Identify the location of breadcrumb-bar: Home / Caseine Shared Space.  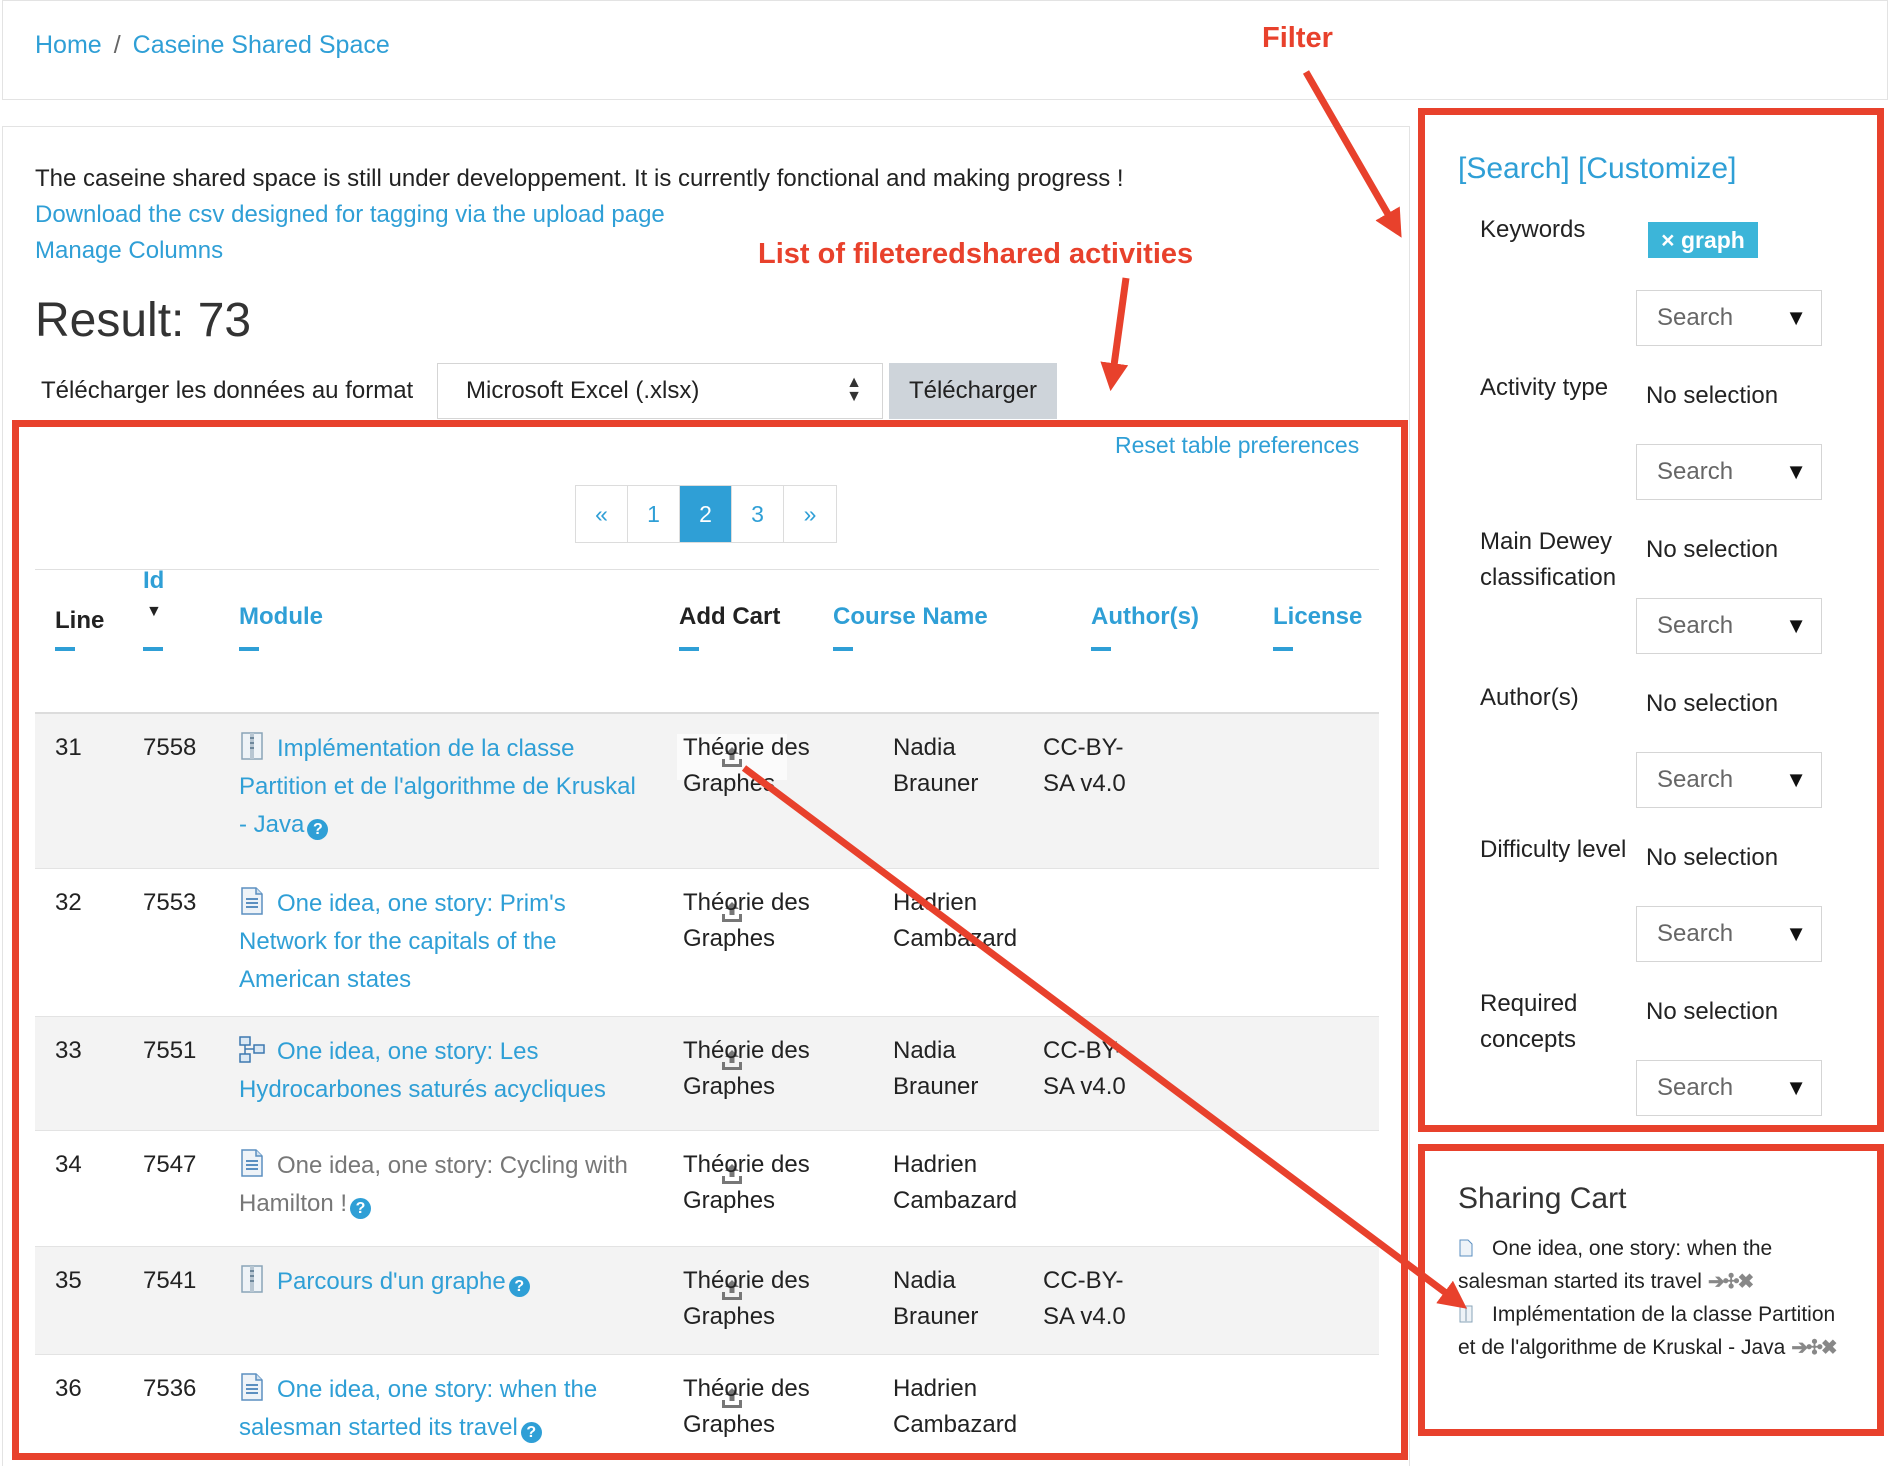
(945, 50).